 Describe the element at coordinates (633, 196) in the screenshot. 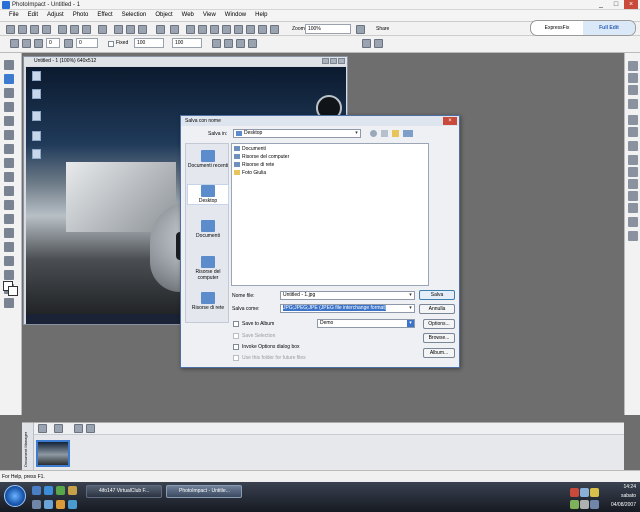

I see `material-panel-icon` at that location.